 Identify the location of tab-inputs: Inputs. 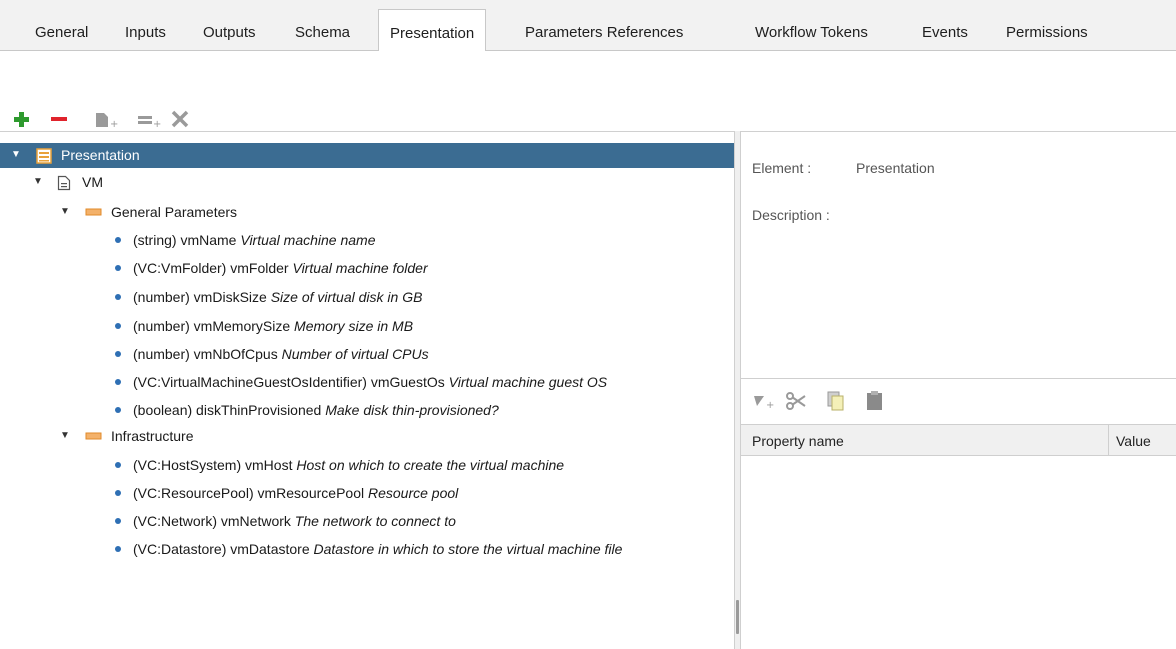
(145, 32).